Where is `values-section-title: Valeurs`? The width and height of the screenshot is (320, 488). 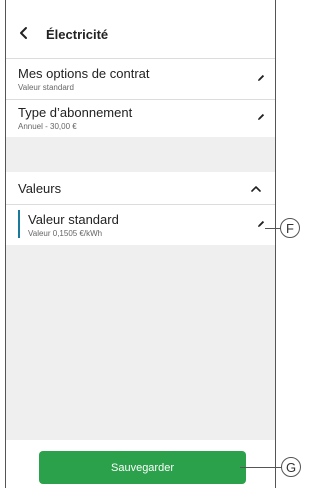
values-section-title: Valeurs is located at coordinates (40, 188).